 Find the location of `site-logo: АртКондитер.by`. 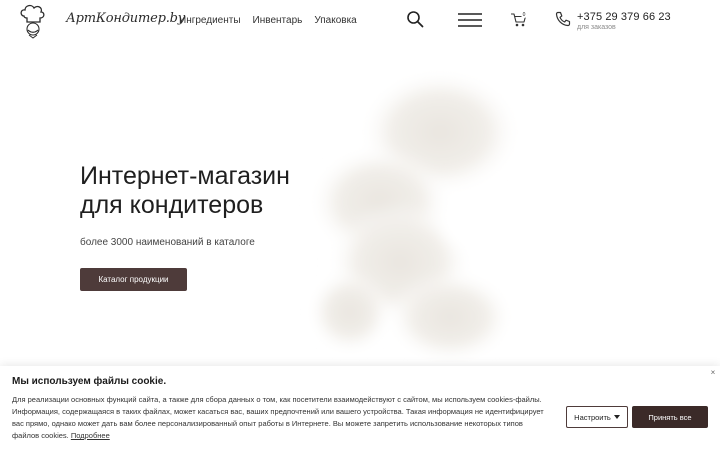

site-logo: АртКондитер.by is located at coordinates (101, 21).